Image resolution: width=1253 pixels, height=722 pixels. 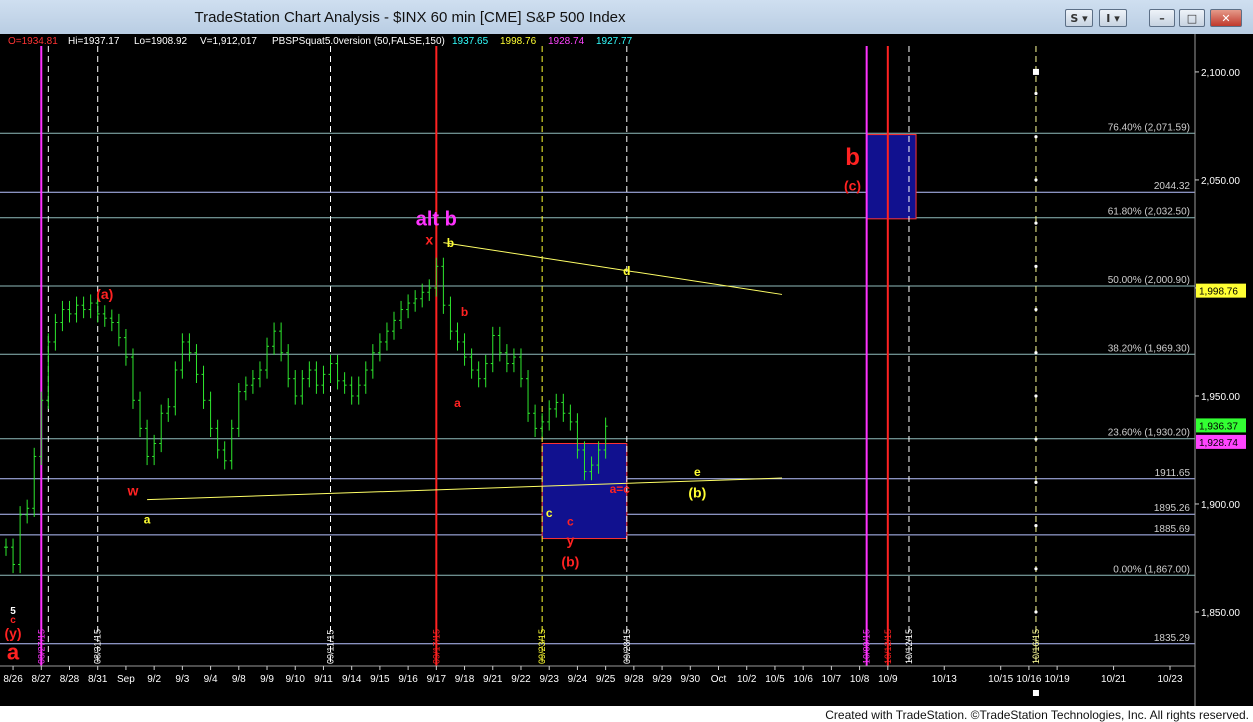 What do you see at coordinates (154, 679) in the screenshot?
I see `x-tick-label-5: 9/2` at bounding box center [154, 679].